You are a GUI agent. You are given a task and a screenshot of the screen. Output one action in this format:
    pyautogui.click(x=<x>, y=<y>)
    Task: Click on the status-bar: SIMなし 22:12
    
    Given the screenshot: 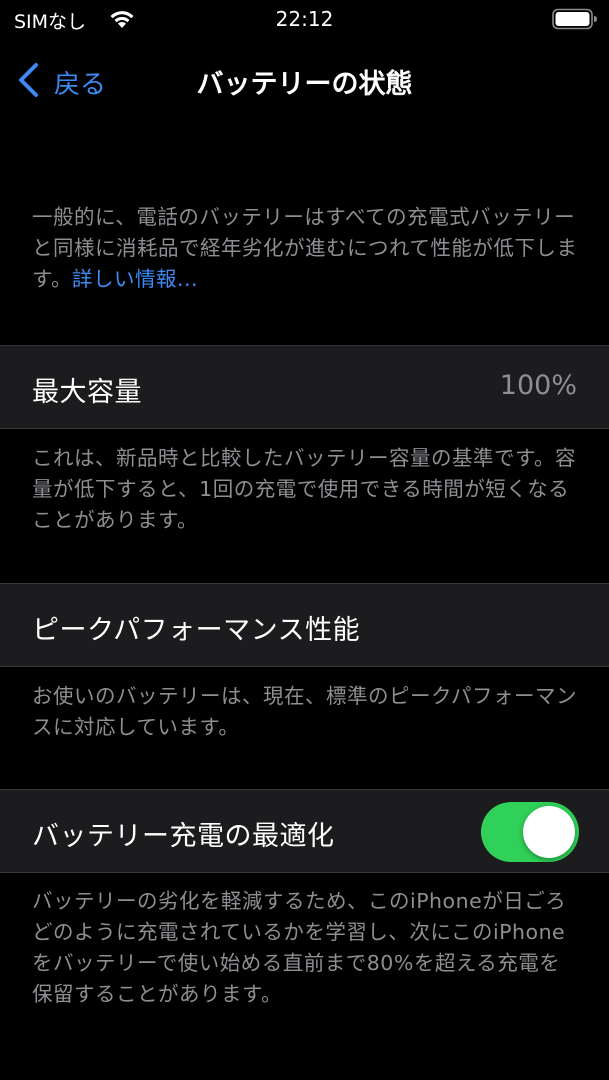 What is the action you would take?
    pyautogui.click(x=304, y=20)
    